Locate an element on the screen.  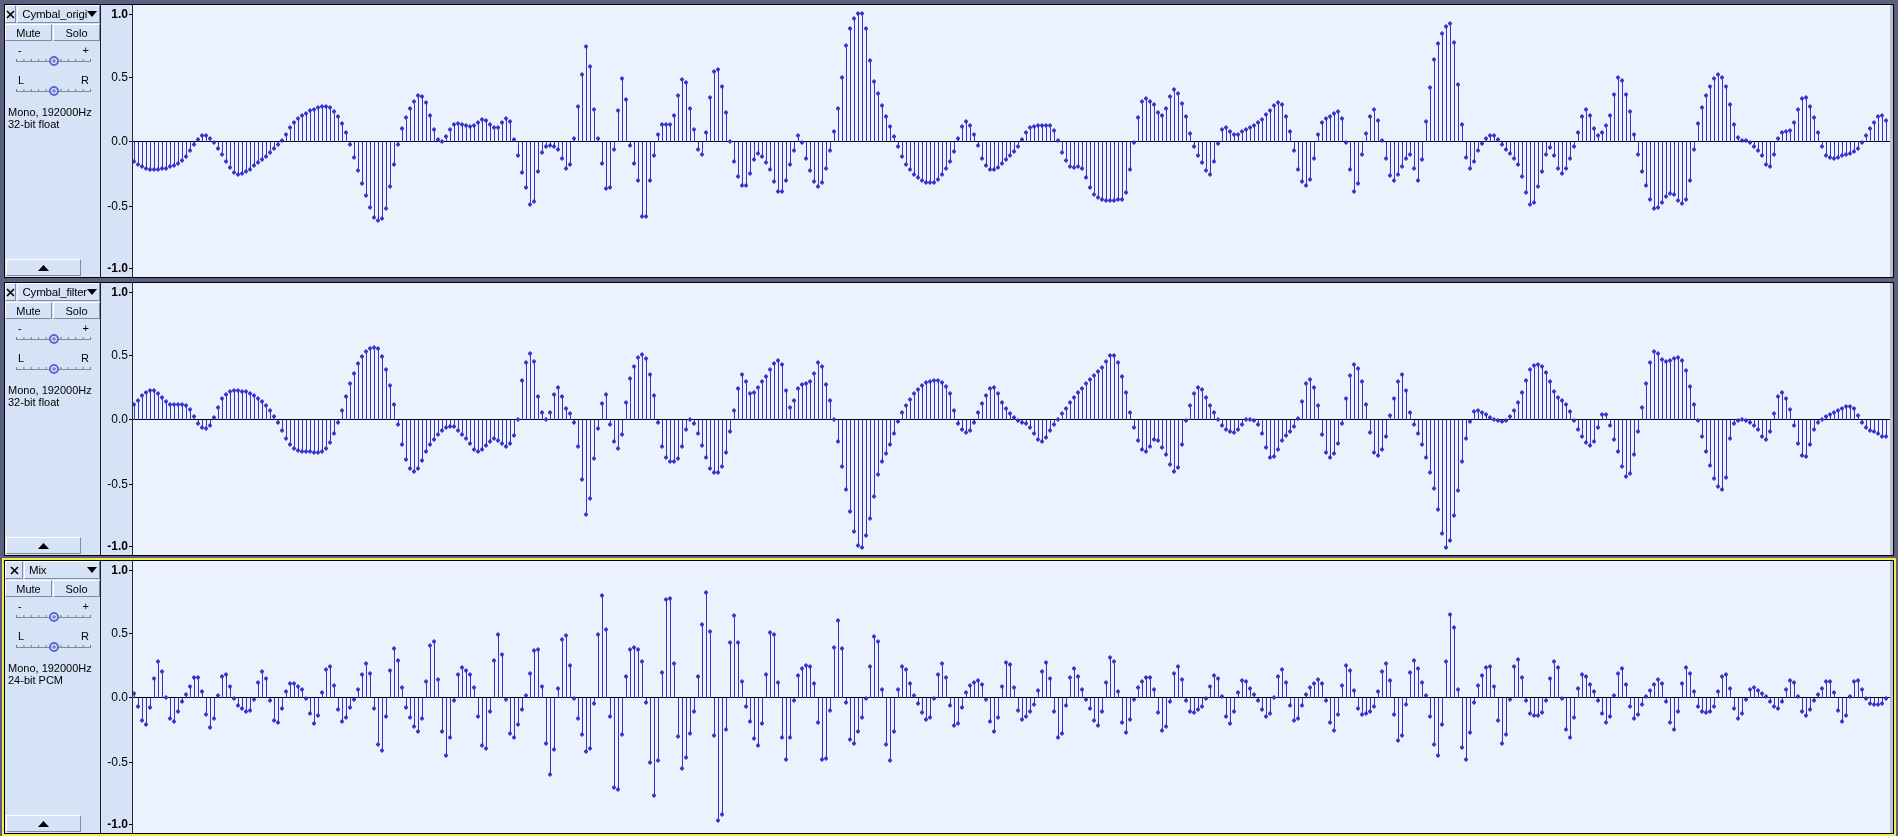
close-icon is located at coordinates (14, 570).